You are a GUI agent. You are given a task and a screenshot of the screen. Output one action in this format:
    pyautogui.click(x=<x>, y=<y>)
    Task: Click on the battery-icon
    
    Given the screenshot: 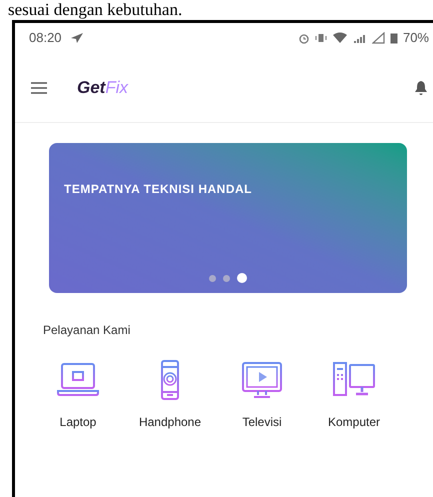 What is the action you would take?
    pyautogui.click(x=394, y=38)
    